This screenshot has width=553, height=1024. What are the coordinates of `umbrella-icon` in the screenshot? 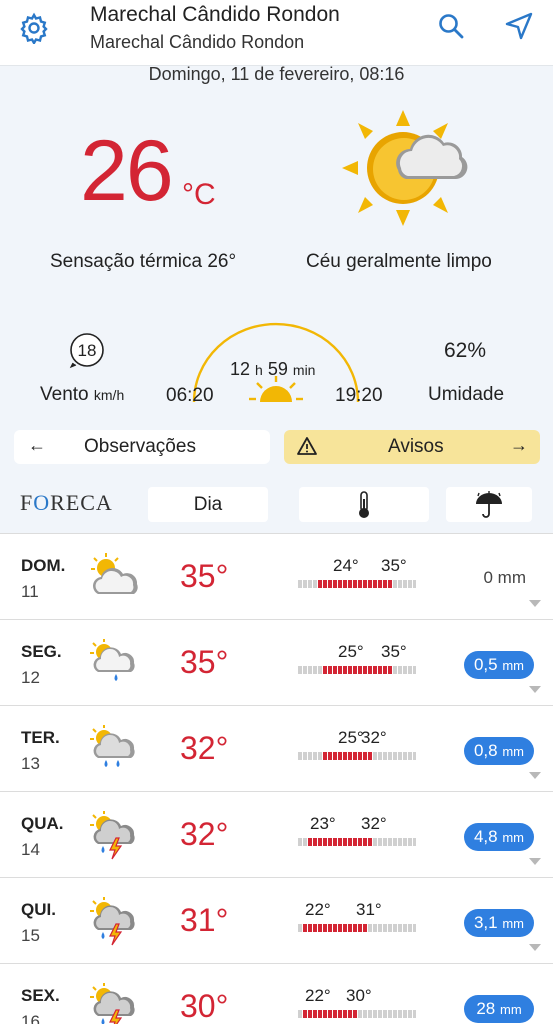 It's located at (489, 504).